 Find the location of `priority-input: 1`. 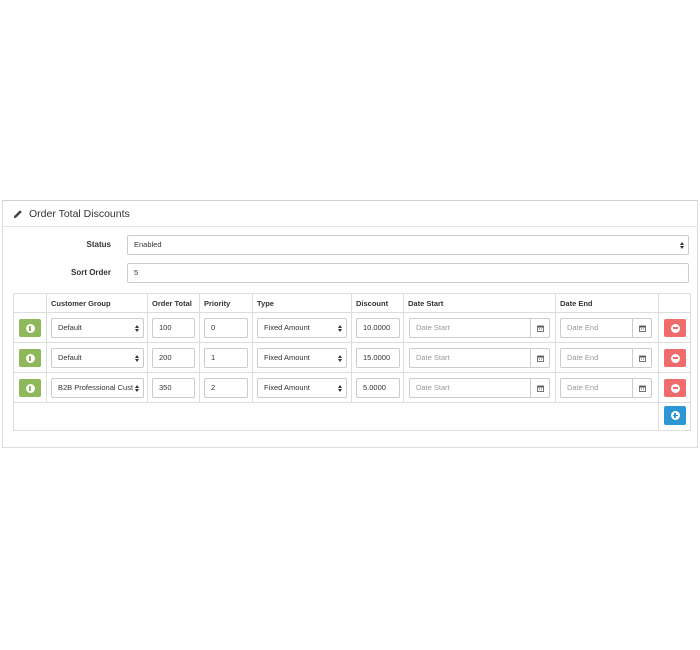

priority-input: 1 is located at coordinates (226, 358).